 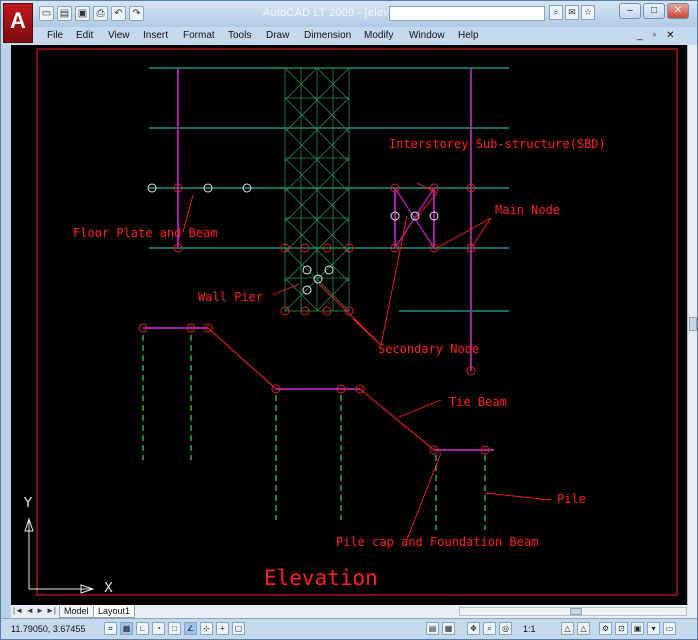 I want to click on dyn-toggle: ⊹, so click(x=206, y=628).